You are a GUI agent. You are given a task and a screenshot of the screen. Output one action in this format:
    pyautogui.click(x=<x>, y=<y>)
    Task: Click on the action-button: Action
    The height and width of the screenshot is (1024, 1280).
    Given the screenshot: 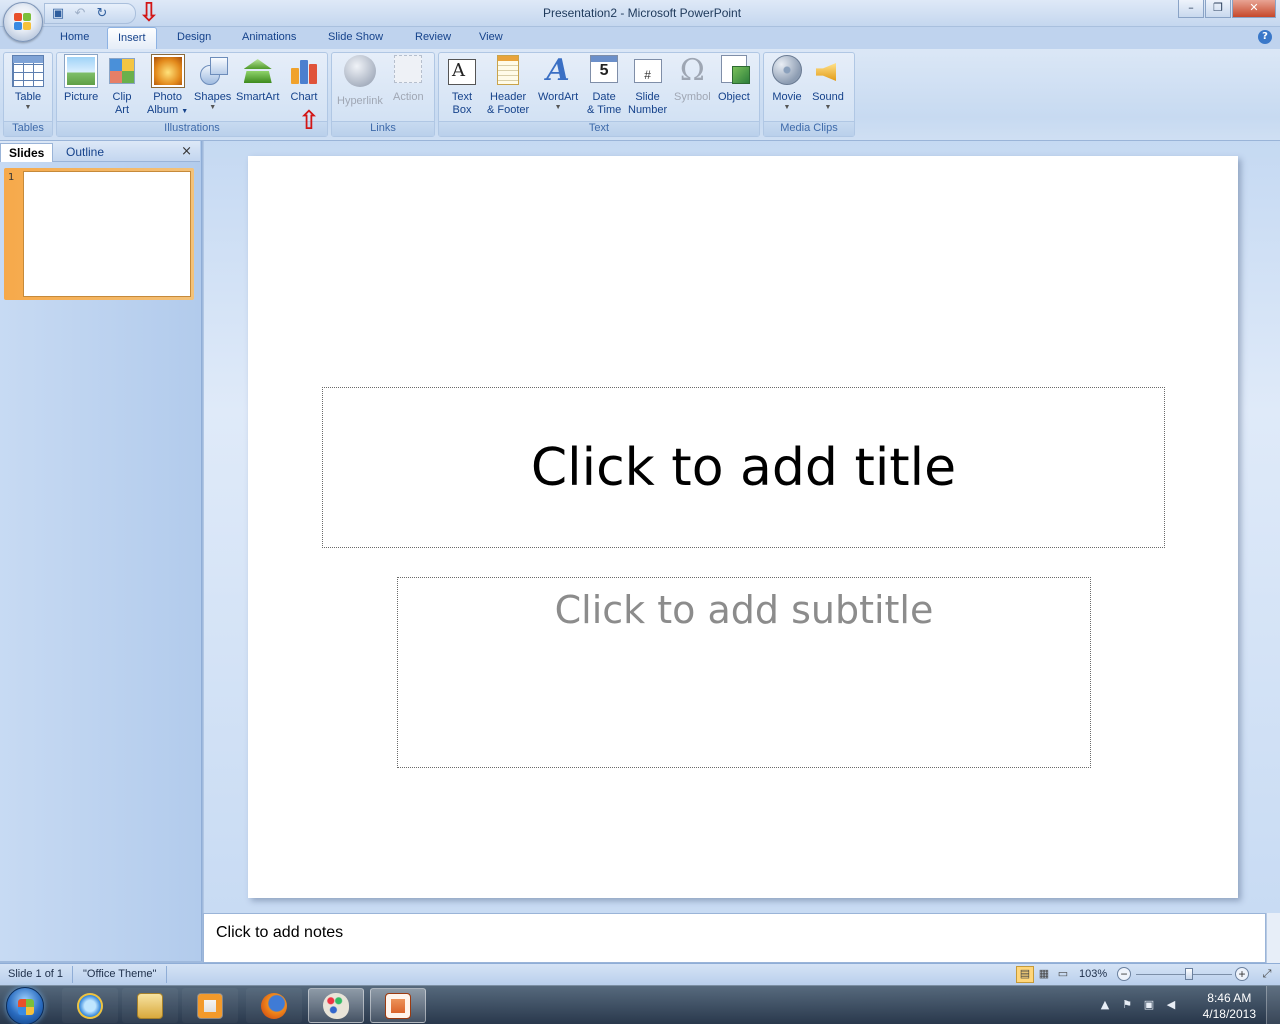 What is the action you would take?
    pyautogui.click(x=408, y=79)
    